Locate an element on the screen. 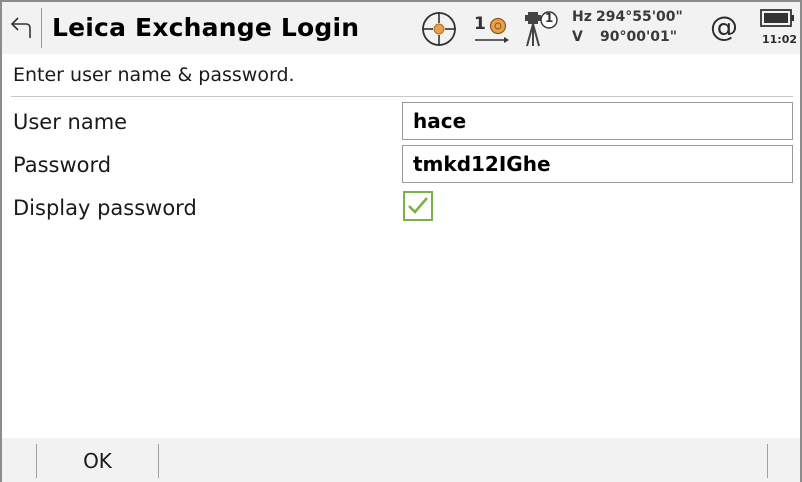 The width and height of the screenshot is (802, 482). password-field: tmkd12IGhe is located at coordinates (597, 164).